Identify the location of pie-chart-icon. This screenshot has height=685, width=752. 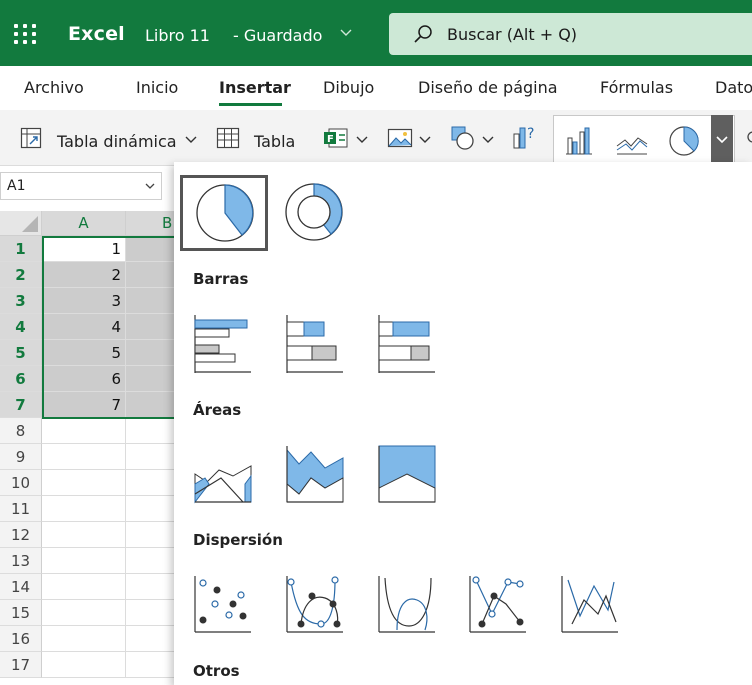
(684, 141).